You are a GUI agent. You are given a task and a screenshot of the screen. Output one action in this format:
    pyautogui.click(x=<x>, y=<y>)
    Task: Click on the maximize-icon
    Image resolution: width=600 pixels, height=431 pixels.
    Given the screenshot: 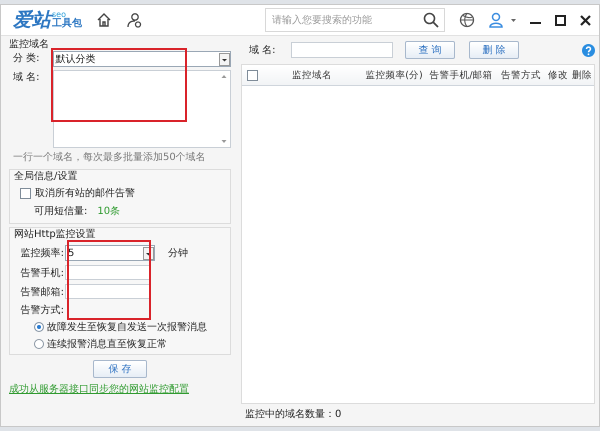 What is the action you would take?
    pyautogui.click(x=560, y=20)
    